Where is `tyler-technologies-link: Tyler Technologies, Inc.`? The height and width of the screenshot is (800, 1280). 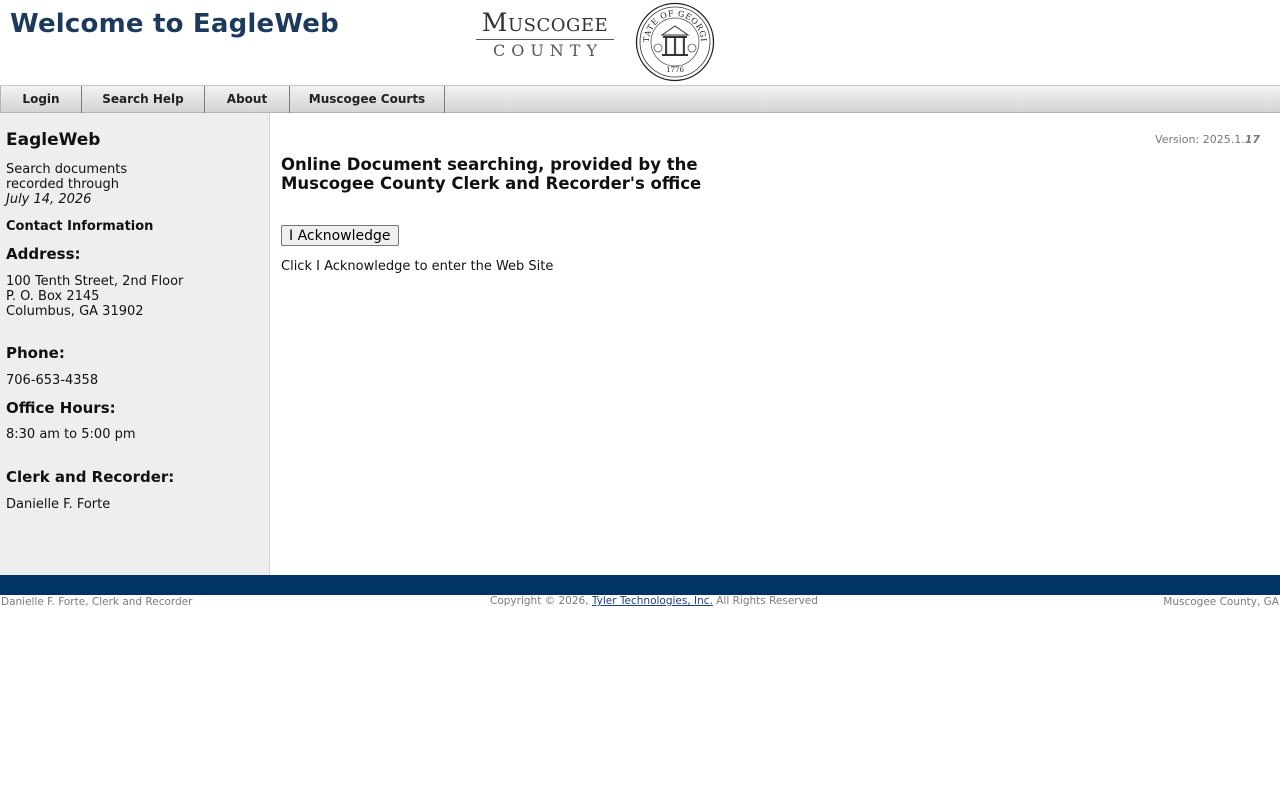
tyler-technologies-link: Tyler Technologies, Inc. is located at coordinates (652, 601).